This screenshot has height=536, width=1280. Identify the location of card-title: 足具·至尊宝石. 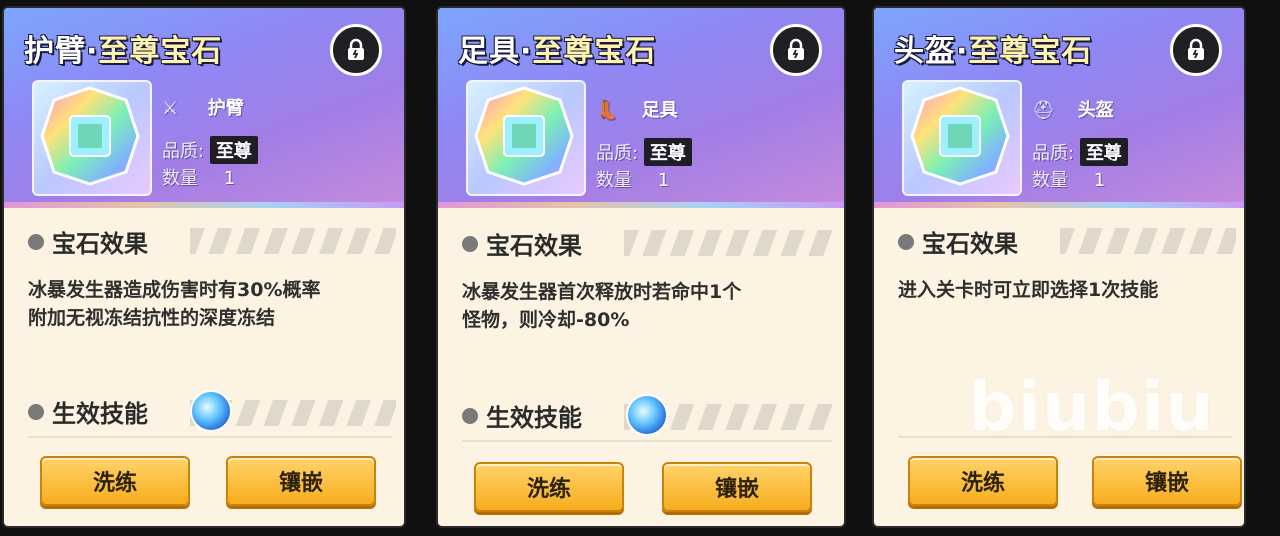
(557, 51).